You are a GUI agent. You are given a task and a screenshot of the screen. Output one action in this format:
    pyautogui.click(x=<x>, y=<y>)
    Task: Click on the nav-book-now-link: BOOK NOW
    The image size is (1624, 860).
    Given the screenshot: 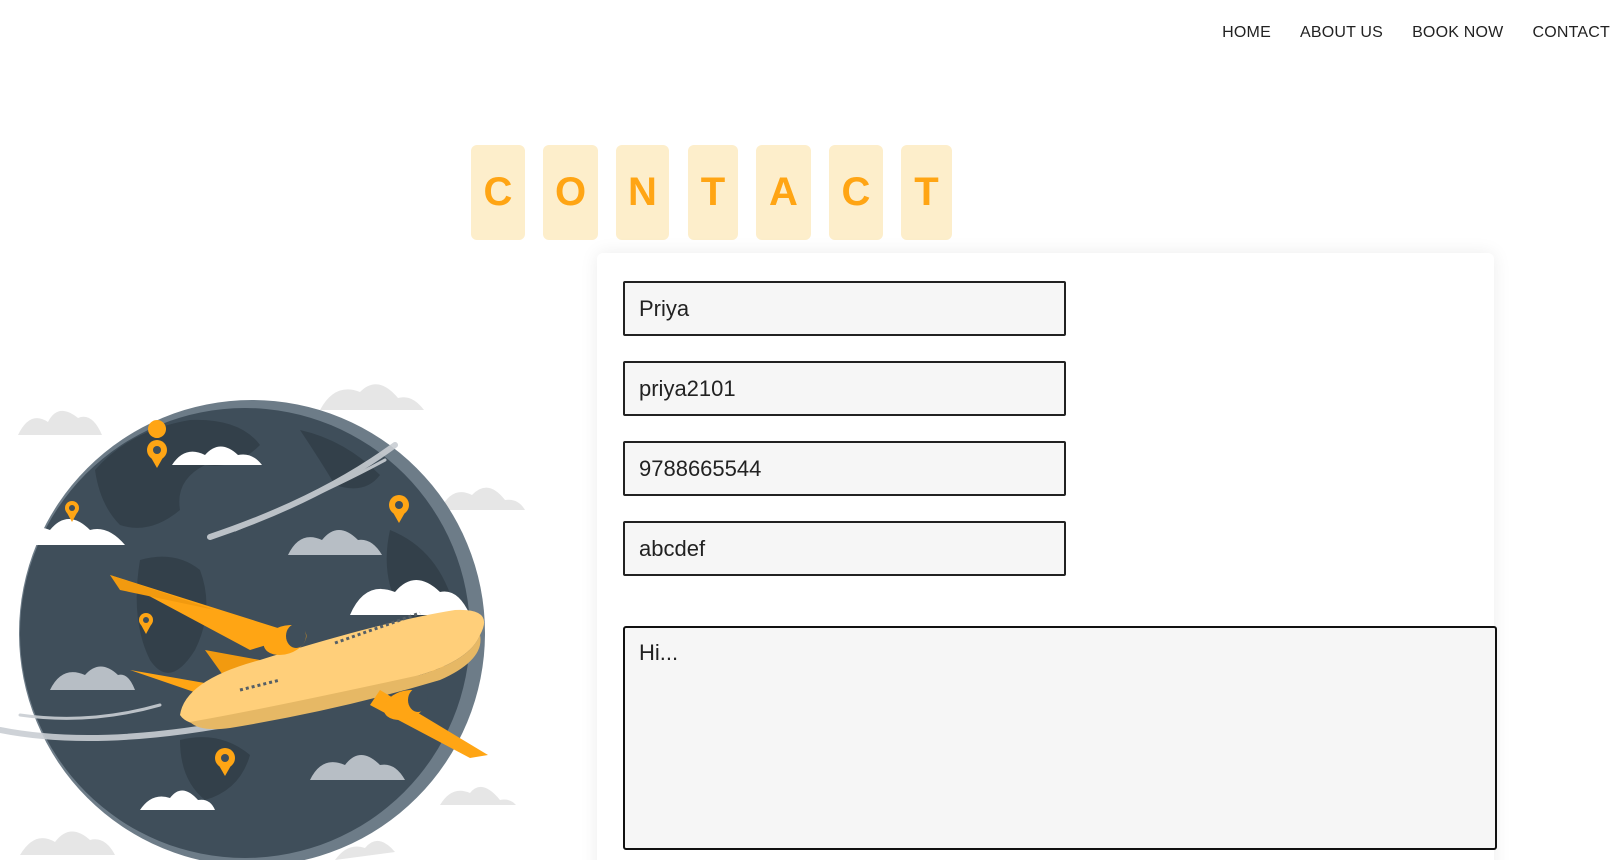 What is the action you would take?
    pyautogui.click(x=1443, y=33)
    